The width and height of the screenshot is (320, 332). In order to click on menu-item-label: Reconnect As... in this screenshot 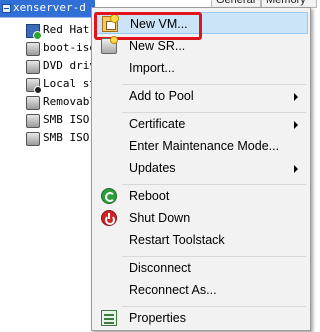, I will do `click(173, 290)`.